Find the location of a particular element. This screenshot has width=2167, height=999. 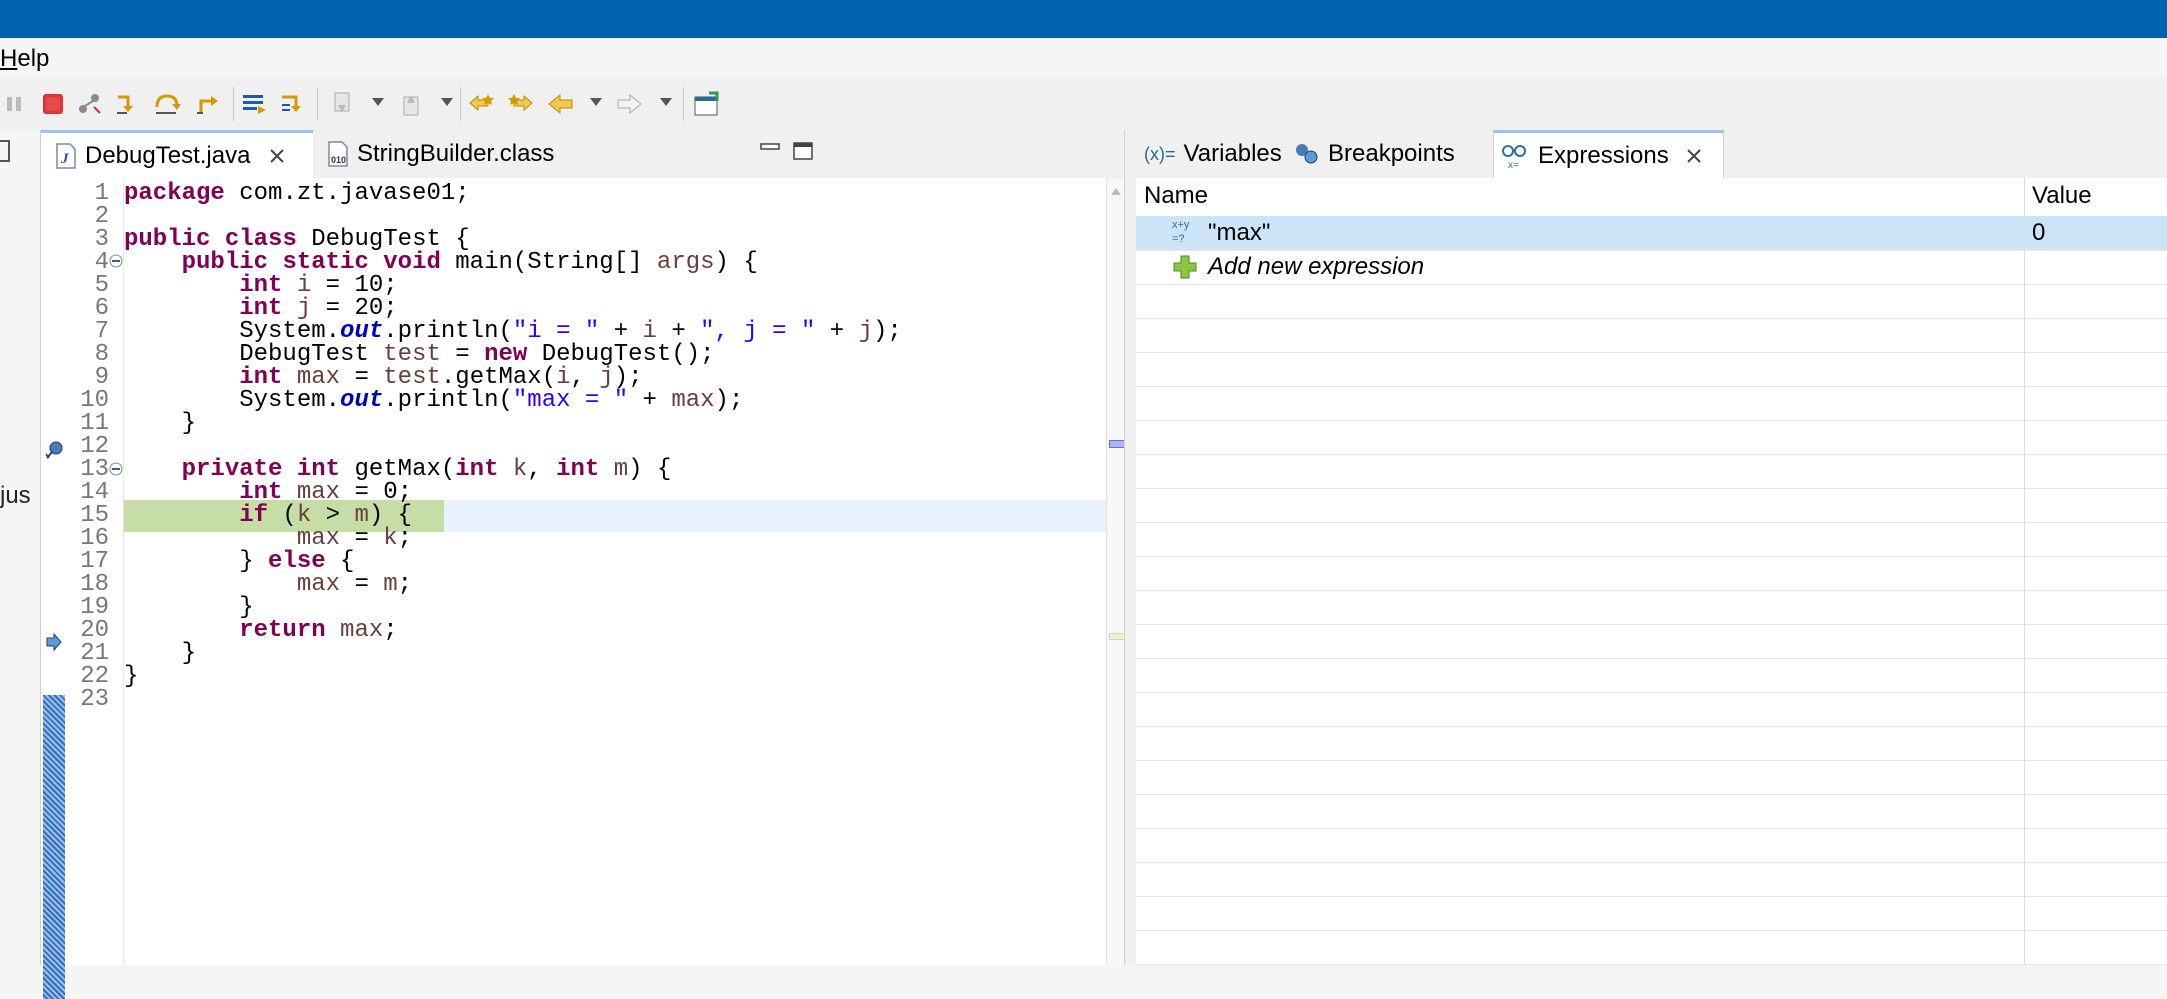

window-titlebar is located at coordinates (1083, 19).